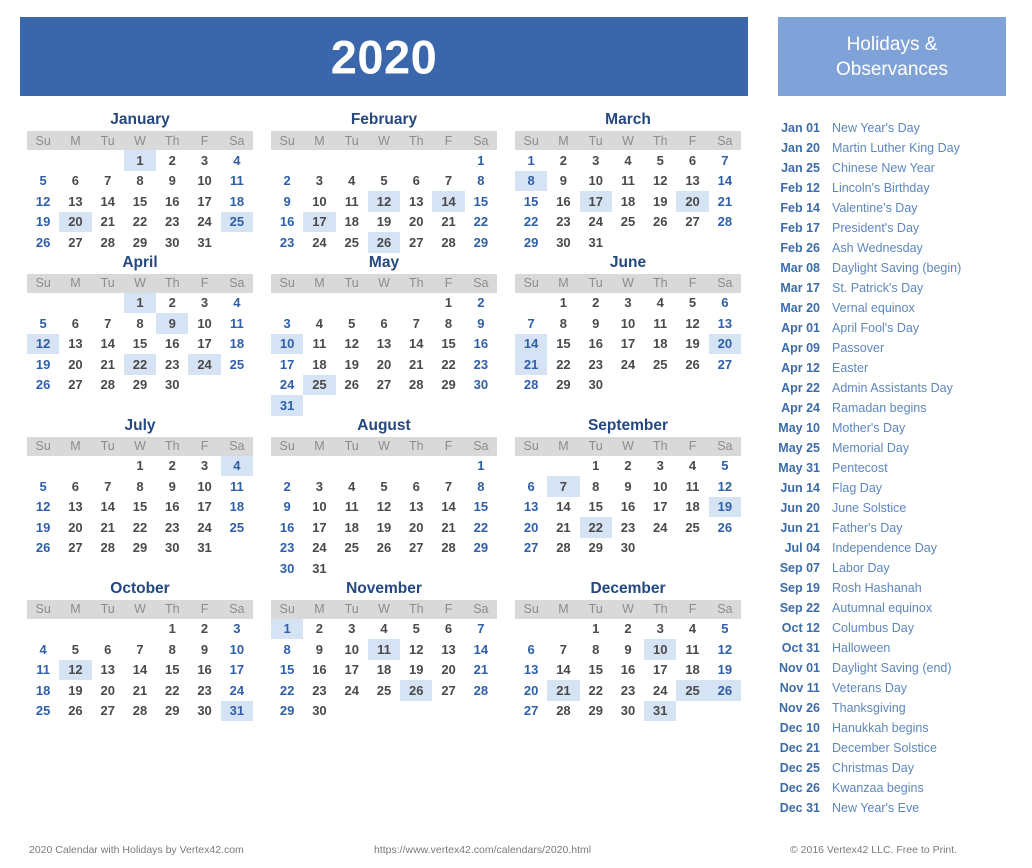 Image resolution: width=1032 pixels, height=868 pixels. What do you see at coordinates (903, 268) in the screenshot?
I see `holiday-row: Mar 08 Daylight Saving (begin)` at bounding box center [903, 268].